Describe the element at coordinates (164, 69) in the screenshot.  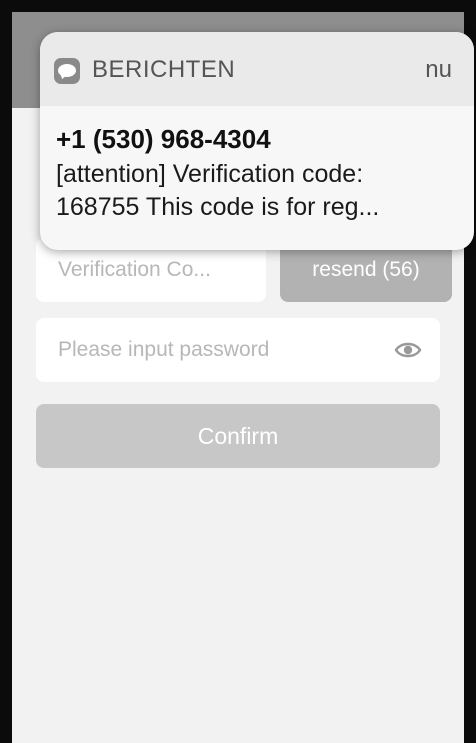
I see `notification-app-name: BERICHTEN` at that location.